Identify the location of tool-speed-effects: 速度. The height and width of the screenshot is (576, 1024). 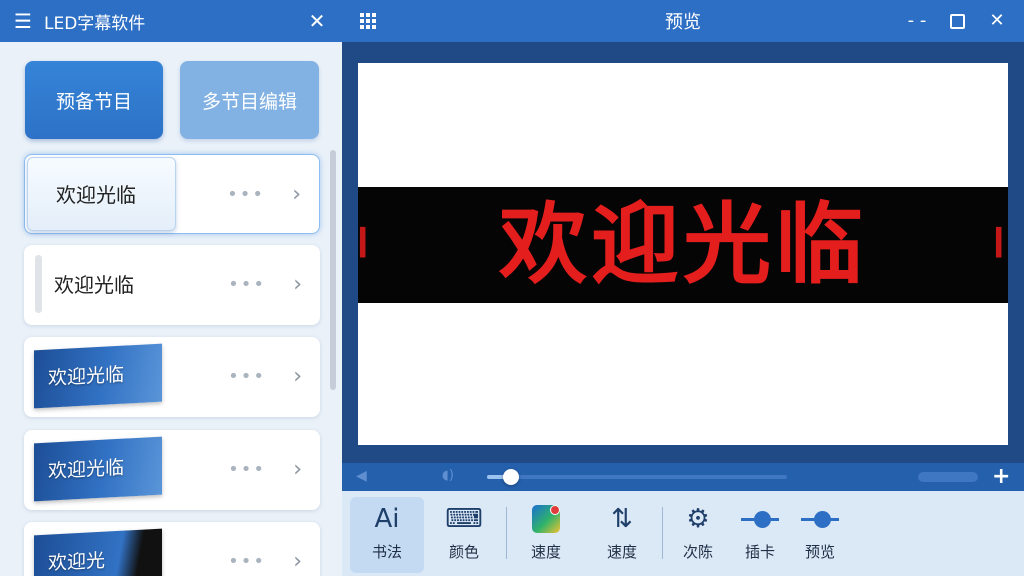
(546, 535).